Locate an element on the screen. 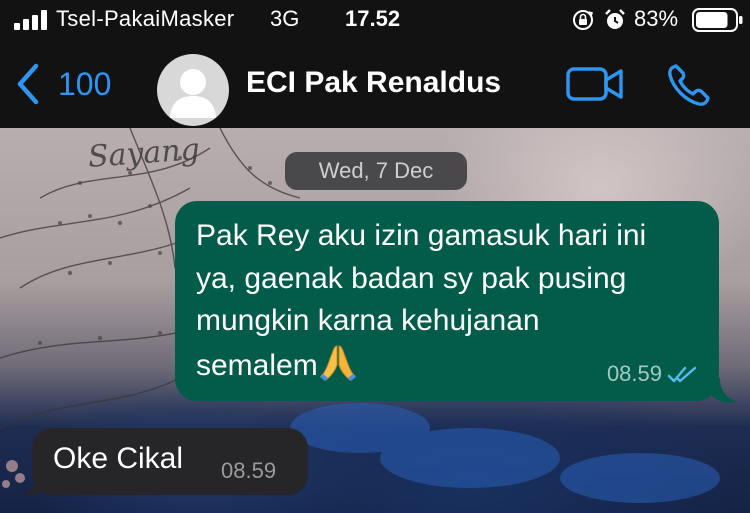 The height and width of the screenshot is (513, 750). contact-avatar is located at coordinates (193, 90).